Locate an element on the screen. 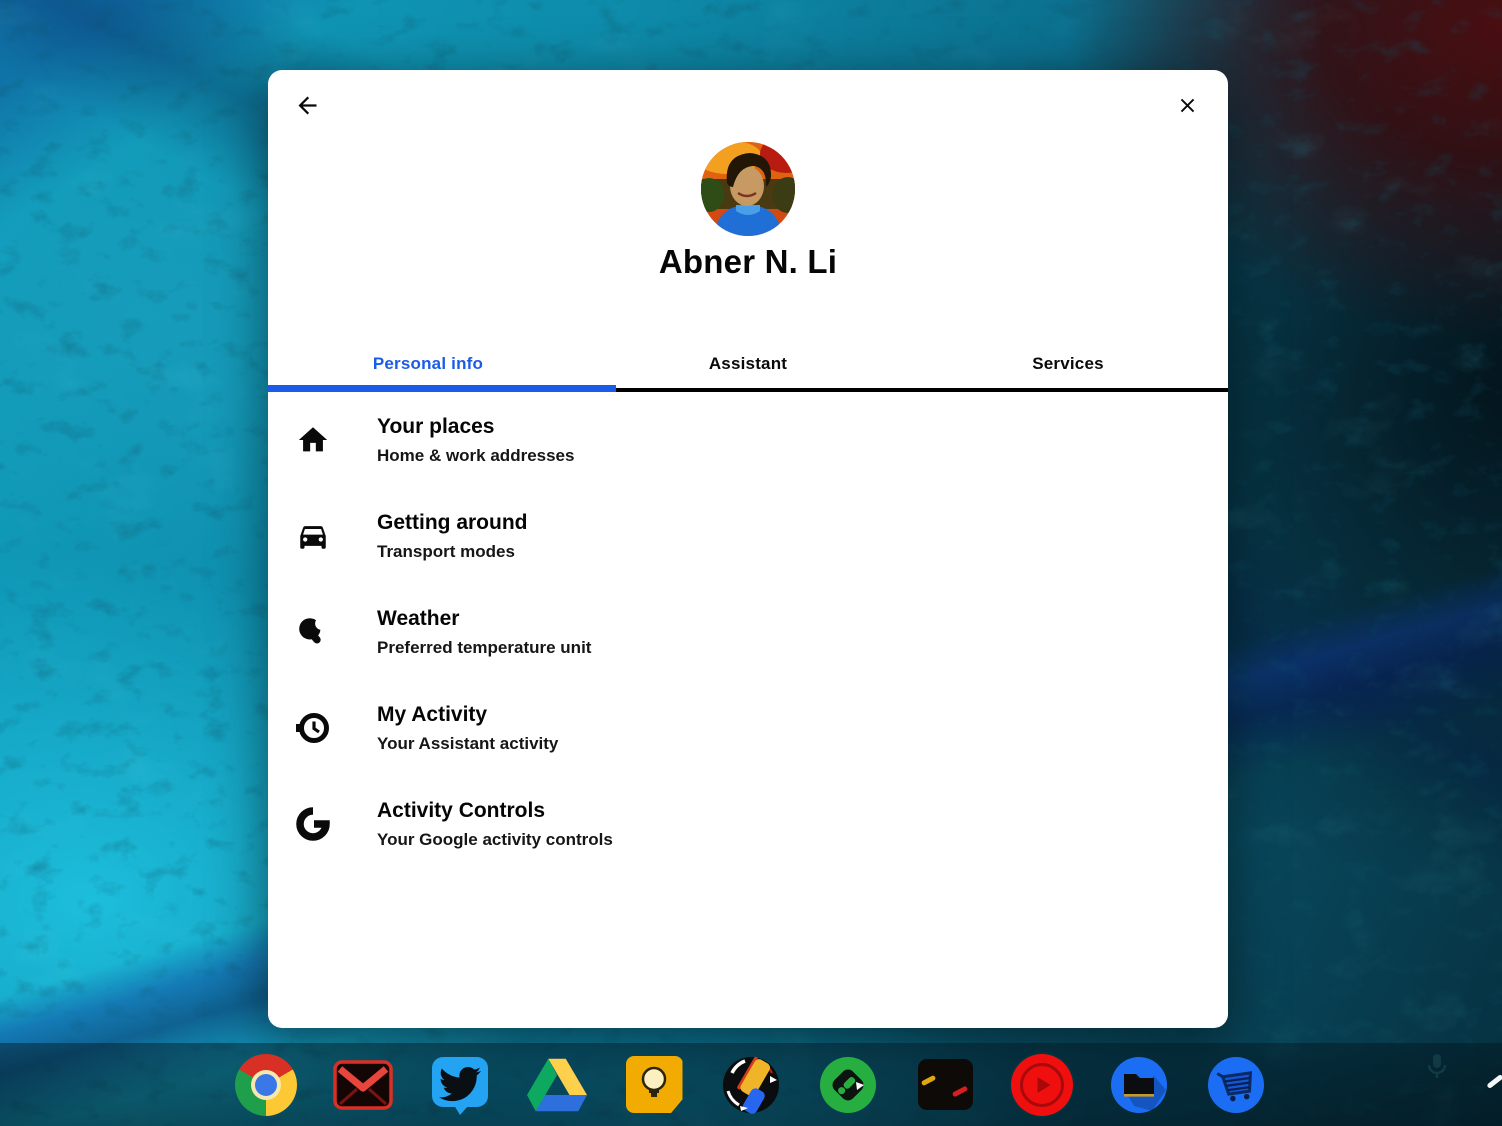  menu-item-your-places: Your places Home & work addresses is located at coordinates (748, 440).